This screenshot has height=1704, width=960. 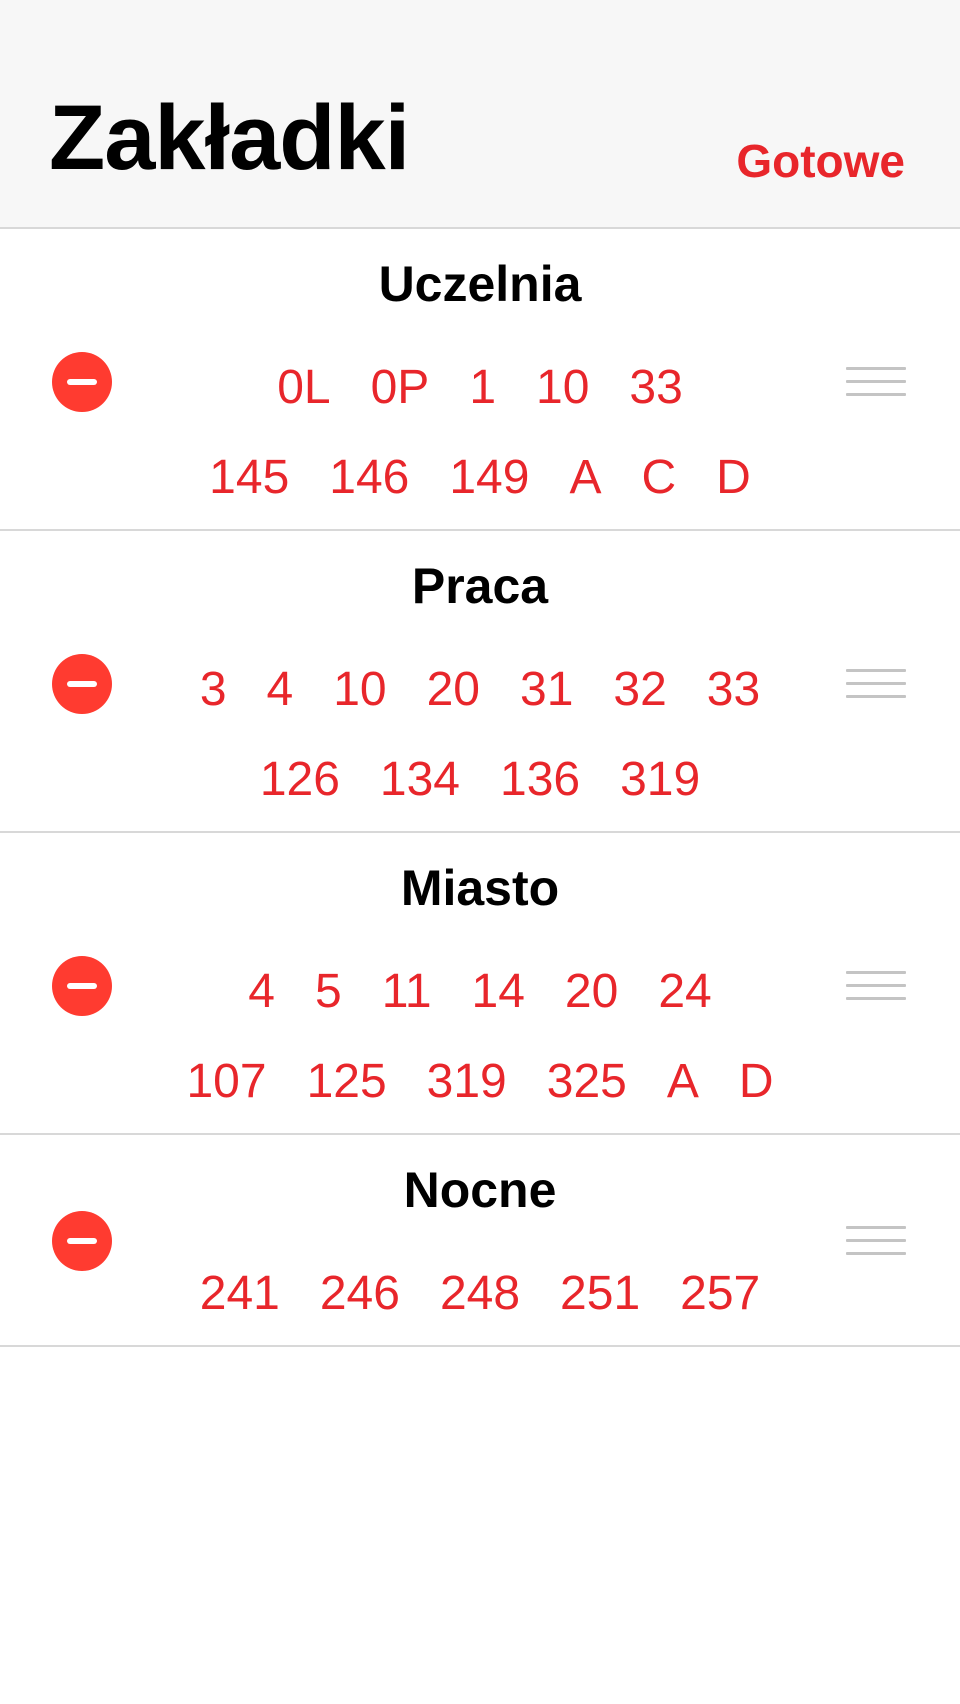 What do you see at coordinates (213, 690) in the screenshot?
I see `line-number-link: 3` at bounding box center [213, 690].